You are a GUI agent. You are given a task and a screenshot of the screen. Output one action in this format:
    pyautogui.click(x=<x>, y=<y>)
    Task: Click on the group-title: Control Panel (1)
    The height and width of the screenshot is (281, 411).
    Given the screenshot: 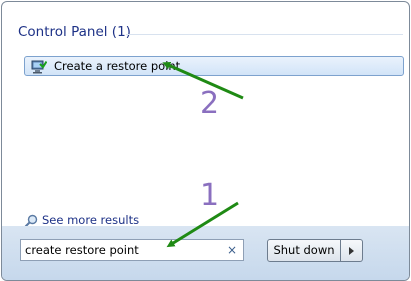 What is the action you would take?
    pyautogui.click(x=74, y=32)
    